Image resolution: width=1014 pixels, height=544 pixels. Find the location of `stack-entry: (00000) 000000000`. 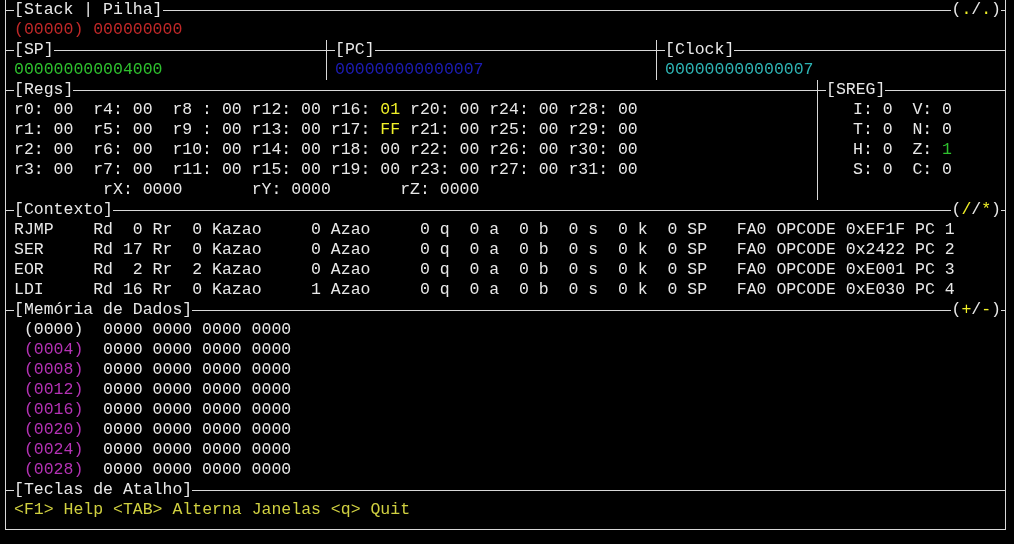

stack-entry: (00000) 000000000 is located at coordinates (98, 30).